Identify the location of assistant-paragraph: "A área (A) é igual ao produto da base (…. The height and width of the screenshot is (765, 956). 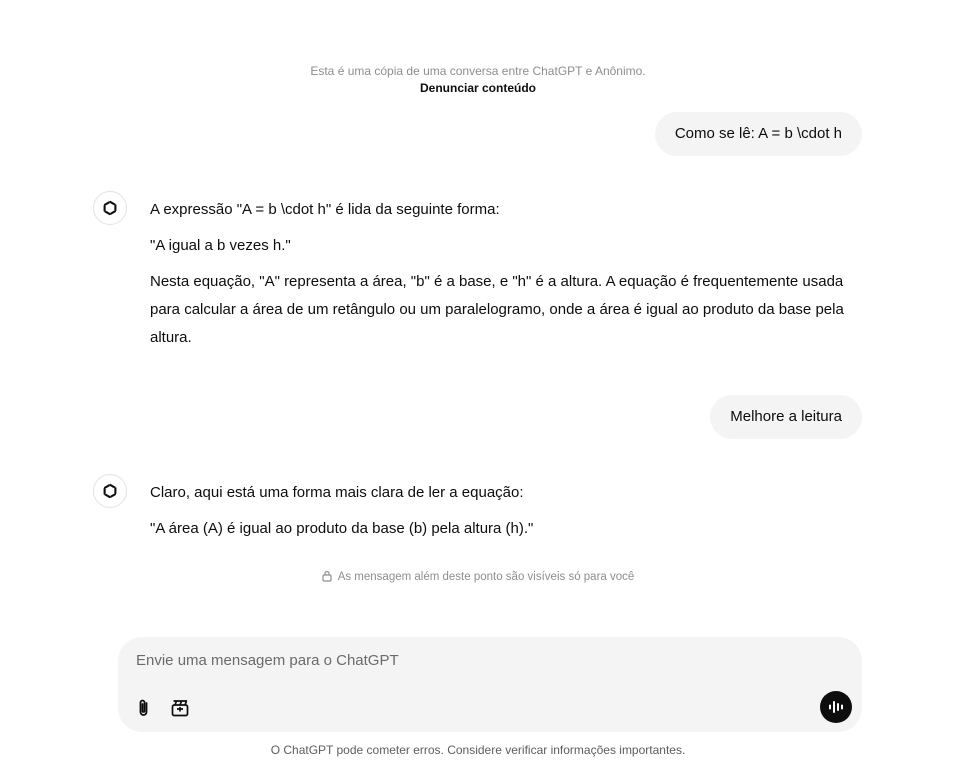
(342, 528).